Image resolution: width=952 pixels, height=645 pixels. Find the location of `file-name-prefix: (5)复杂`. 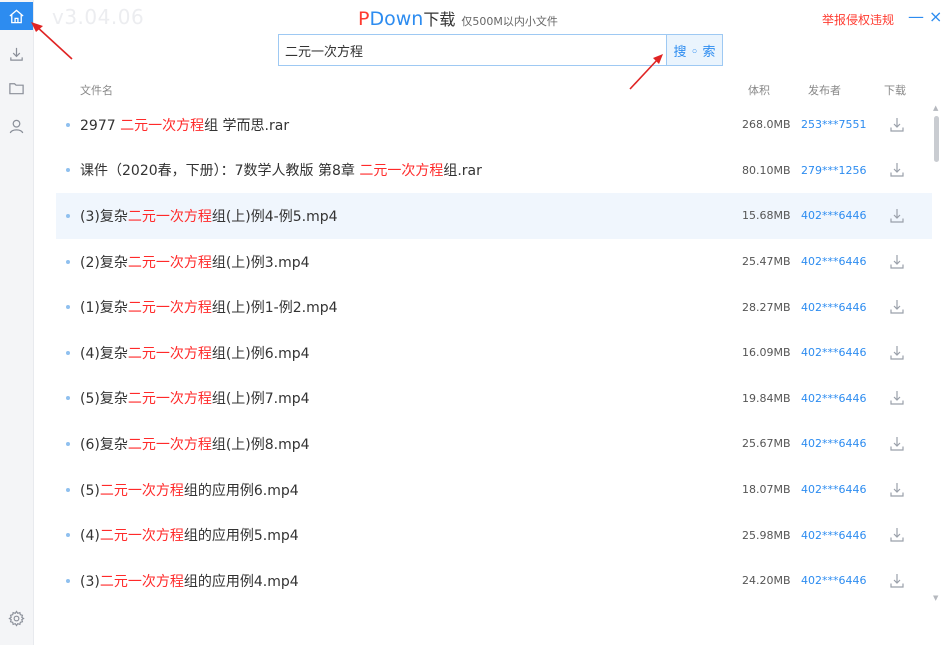

file-name-prefix: (5)复杂 is located at coordinates (104, 399).